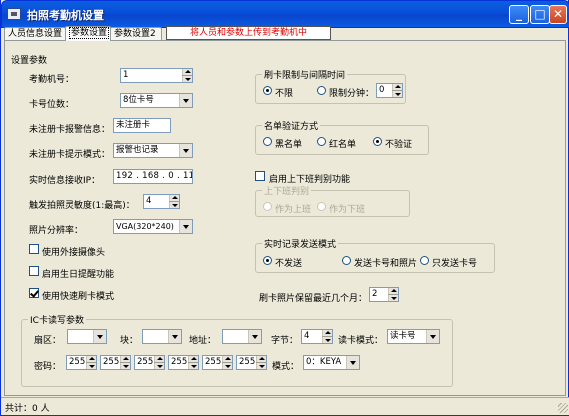  I want to click on unreg-alarm-info-label: 未注册卡报警信息：, so click(70, 130).